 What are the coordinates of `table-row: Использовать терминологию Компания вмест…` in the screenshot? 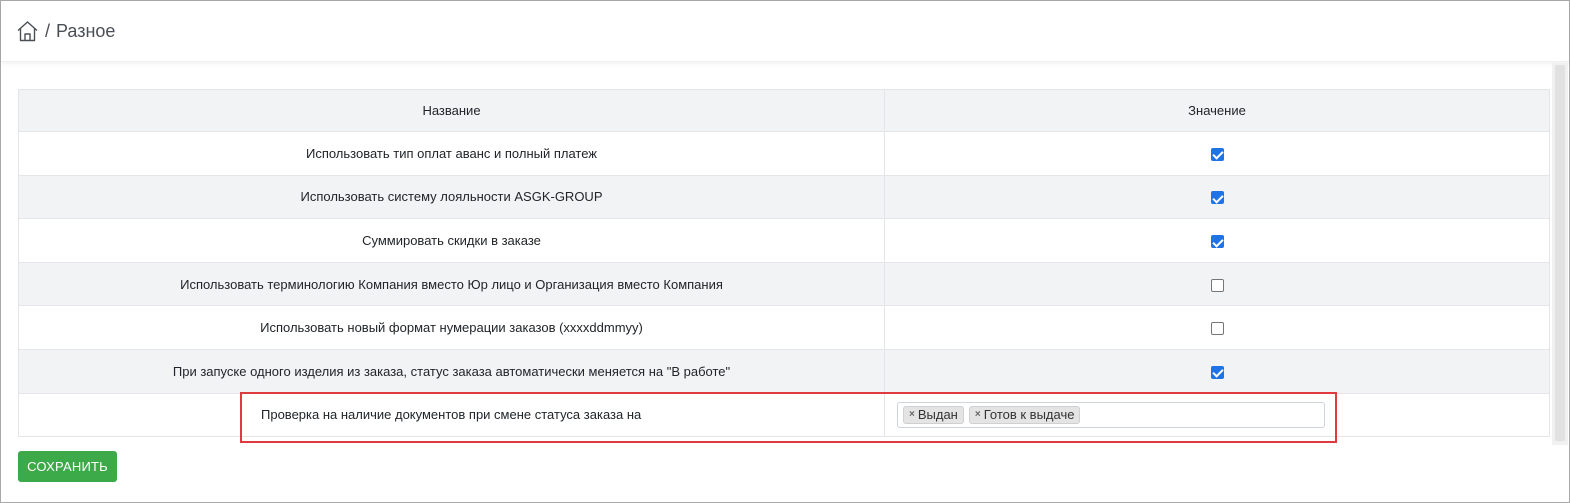 It's located at (784, 284).